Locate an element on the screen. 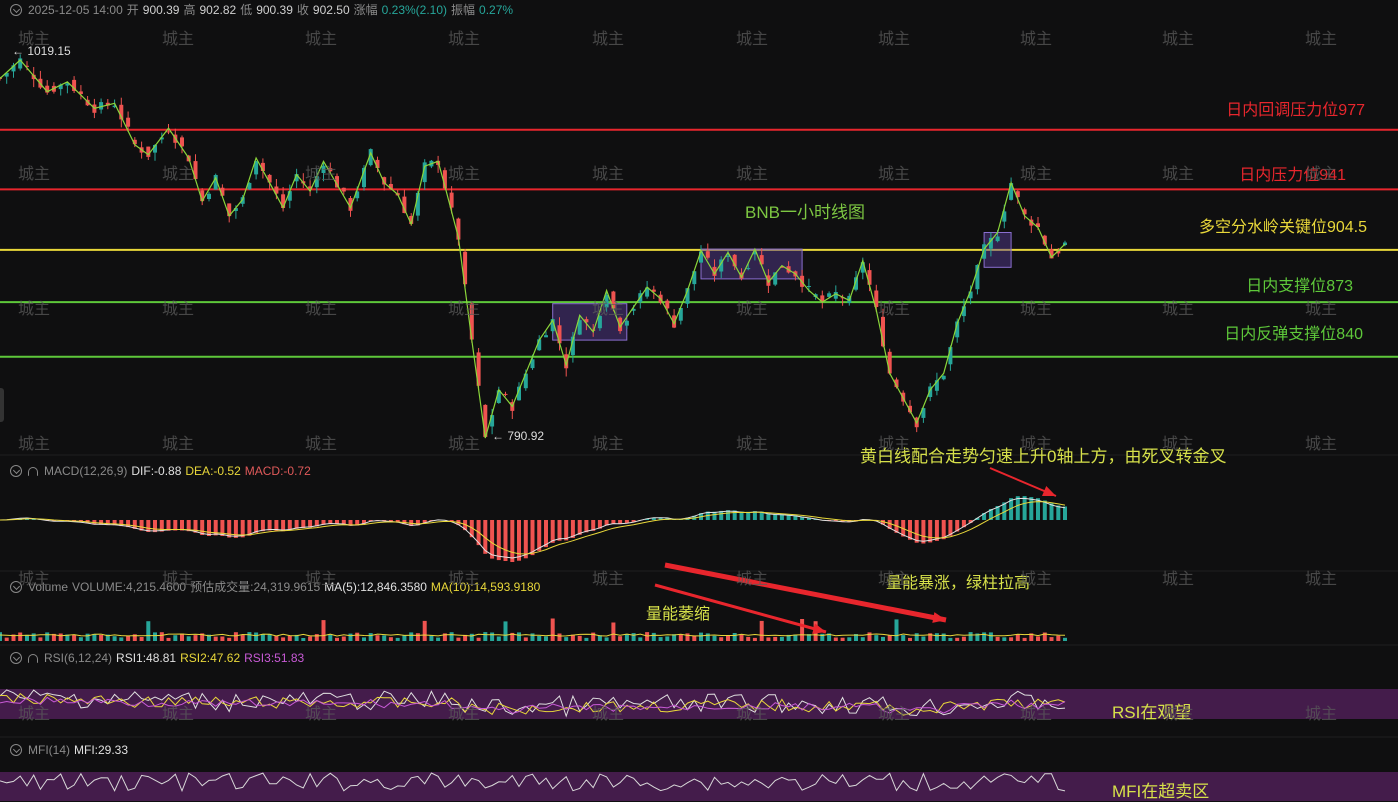  header-amp: 0.27% is located at coordinates (496, 10).